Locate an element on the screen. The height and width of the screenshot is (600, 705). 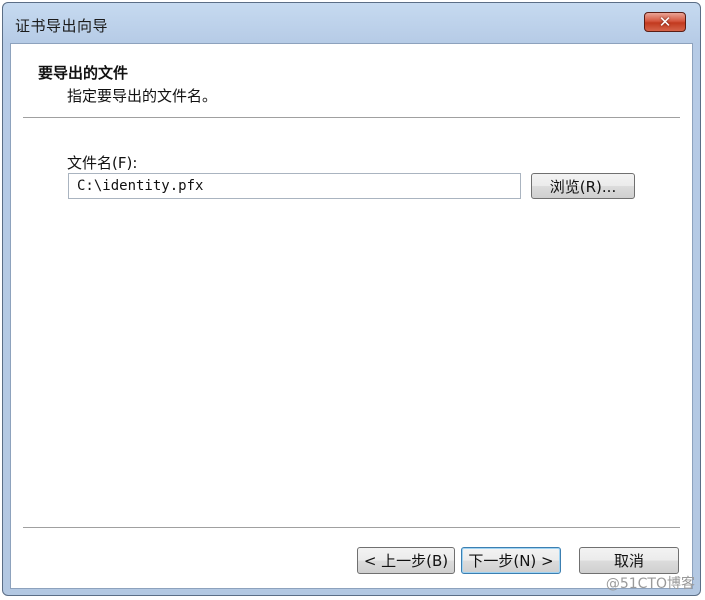
footer-divider is located at coordinates (351, 528).